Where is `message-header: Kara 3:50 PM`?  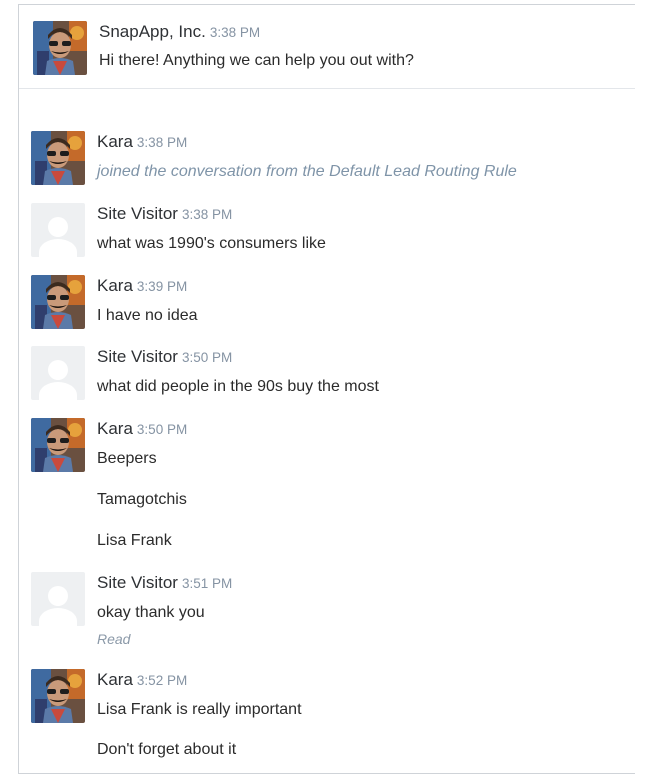
message-header: Kara 3:50 PM is located at coordinates (142, 429).